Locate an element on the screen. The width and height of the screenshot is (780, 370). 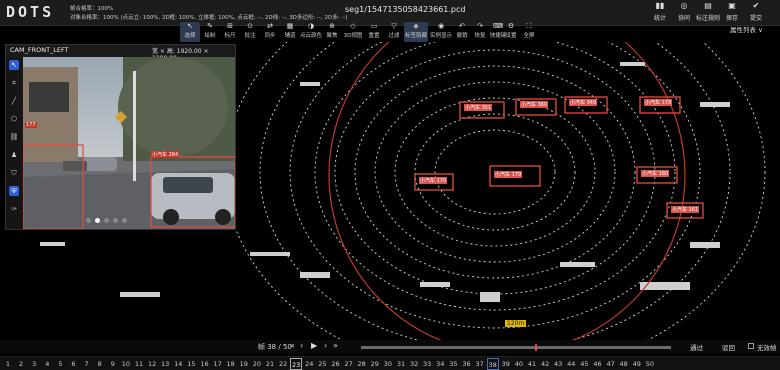
frame-page-40: 40 is located at coordinates (519, 364).